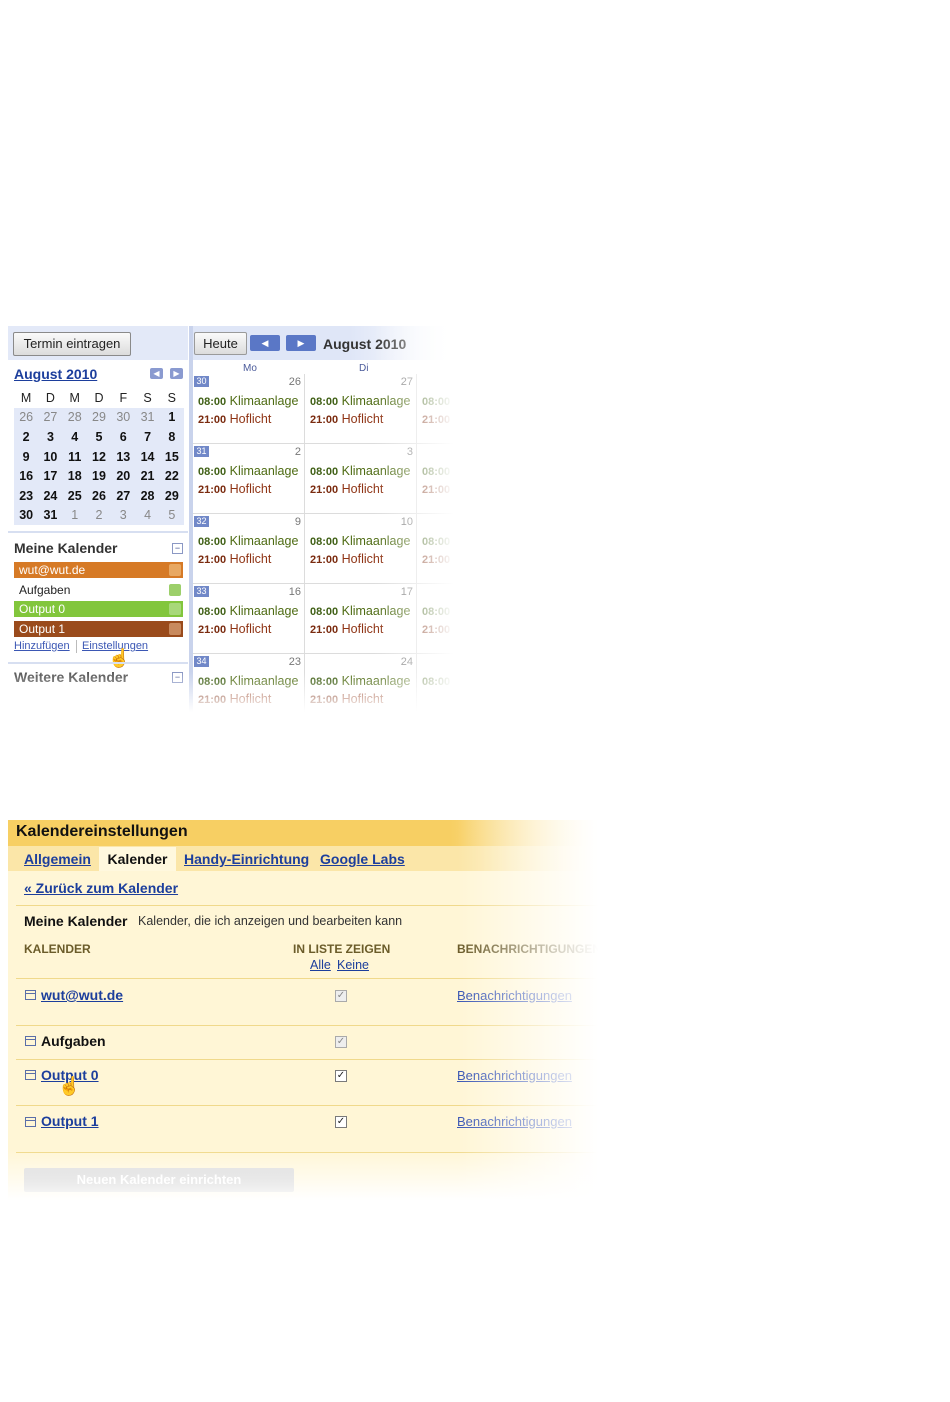  I want to click on mini-day: 9, so click(26, 456).